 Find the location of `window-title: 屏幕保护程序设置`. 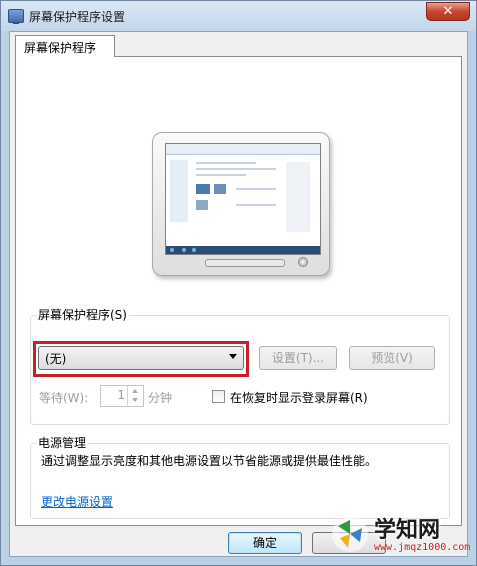

window-title: 屏幕保护程序设置 is located at coordinates (77, 17).